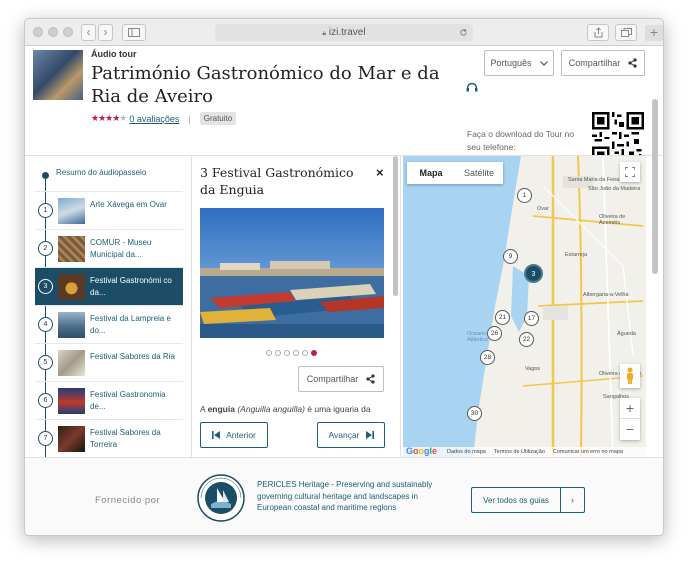  I want to click on previous-button: Anterior, so click(234, 435).